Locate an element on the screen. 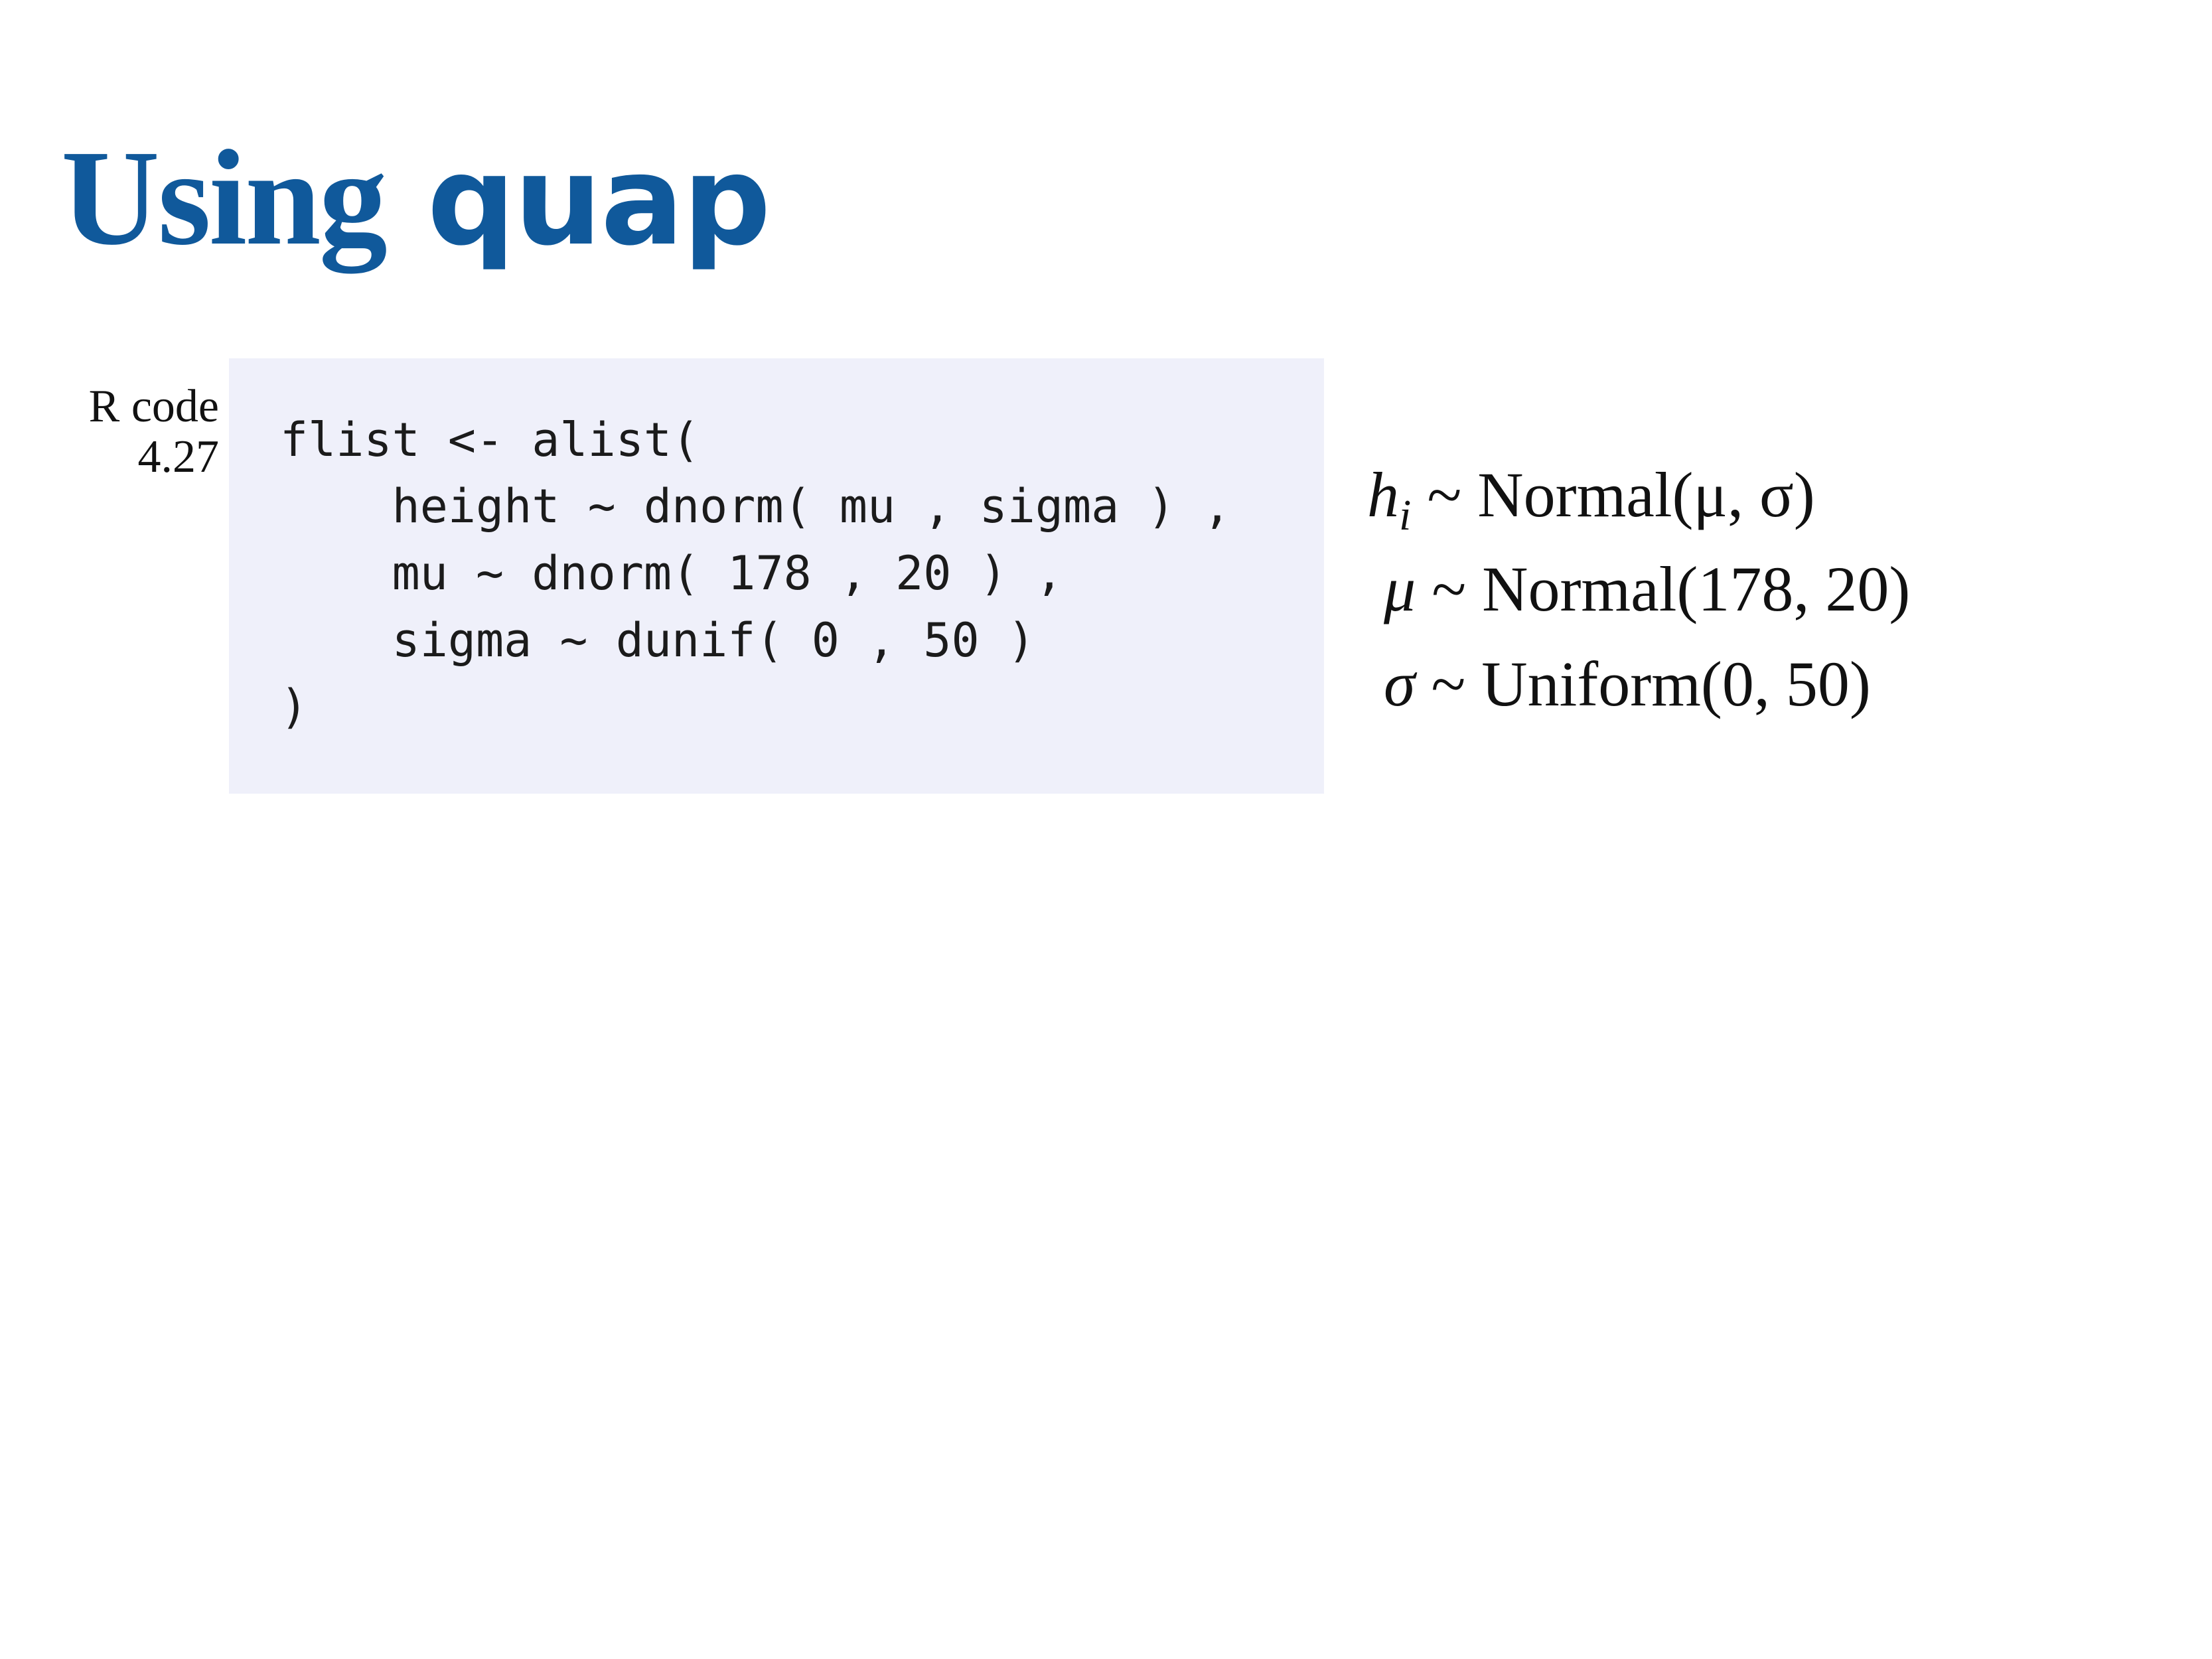 This screenshot has width=2212, height=1659. code-label-language: R code is located at coordinates (153, 406).